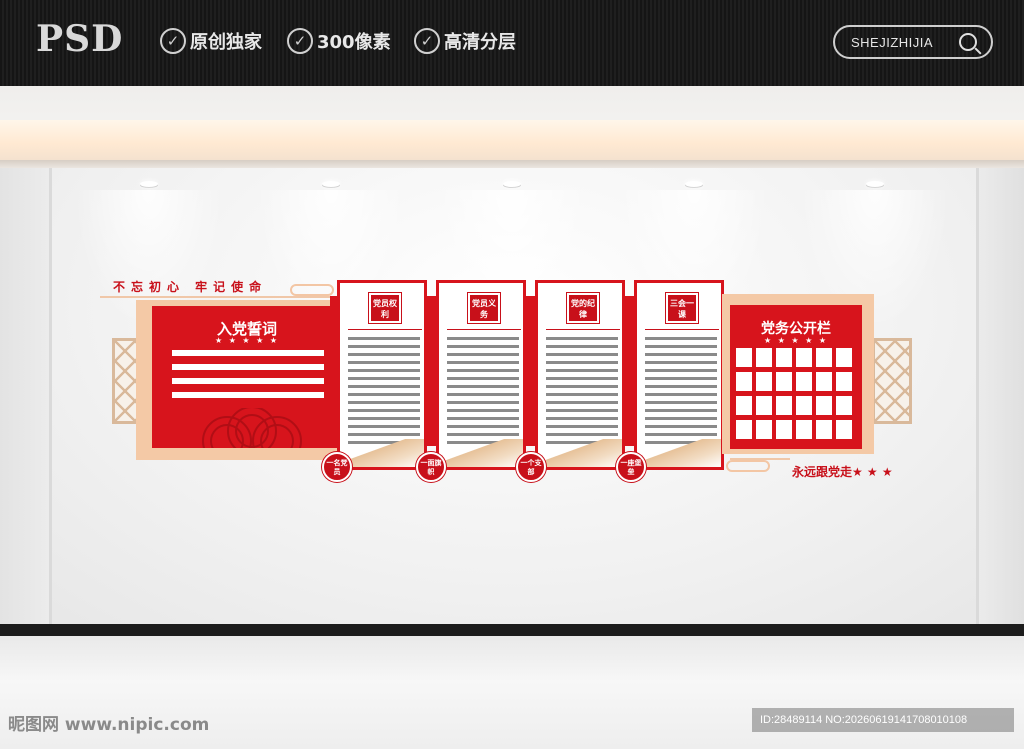 This screenshot has width=1024, height=749. Describe the element at coordinates (385, 308) in the screenshot. I see `panel-badge: 党员权利` at that location.